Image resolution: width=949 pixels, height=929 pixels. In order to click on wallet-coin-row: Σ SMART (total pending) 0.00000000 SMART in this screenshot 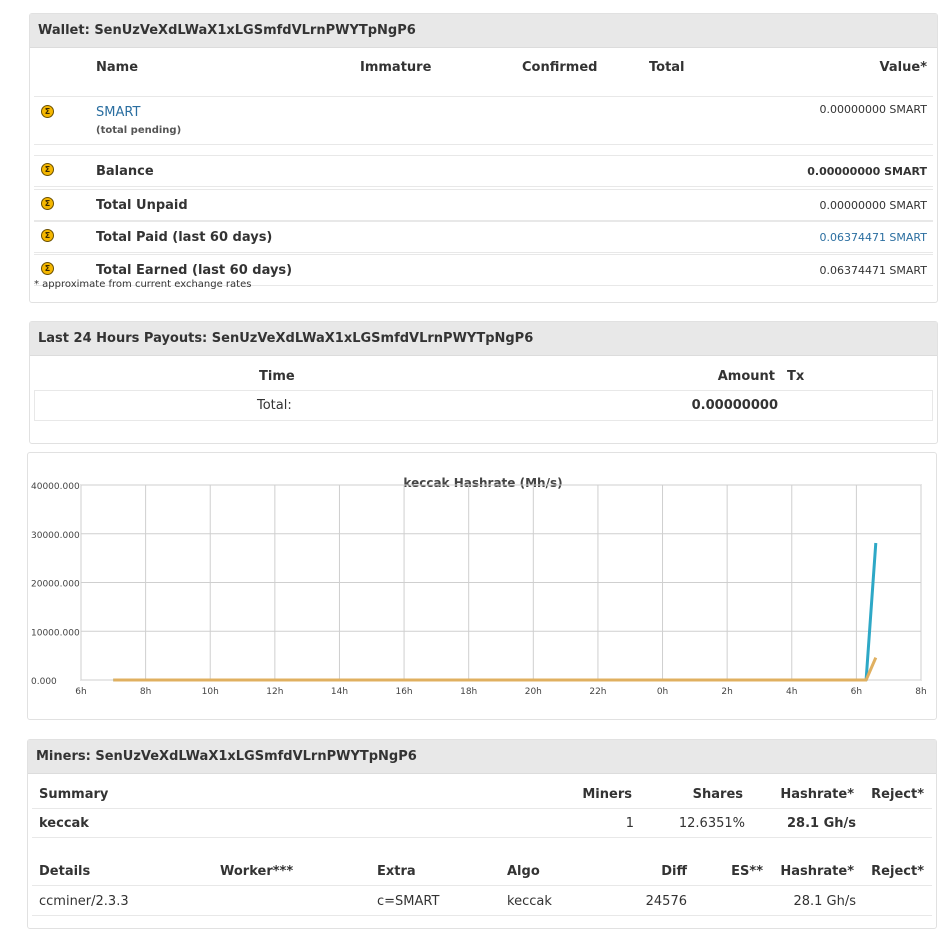, I will do `click(483, 120)`.